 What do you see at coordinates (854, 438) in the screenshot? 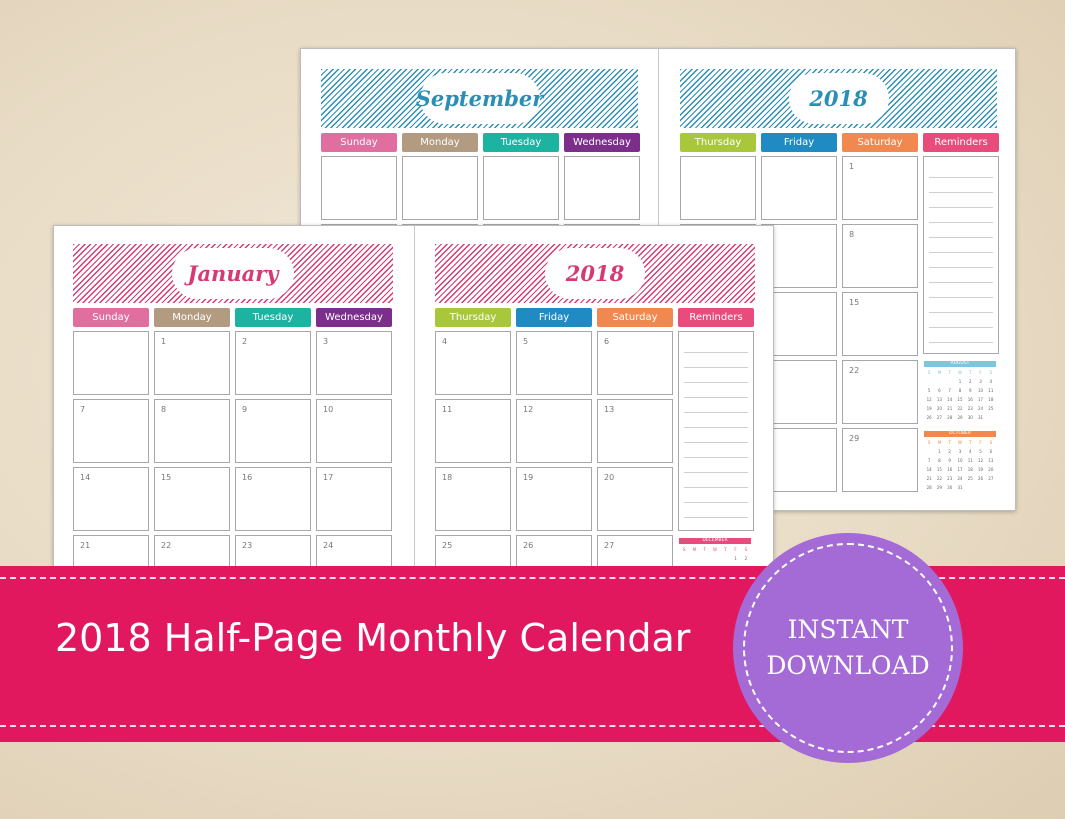
I see `date-number: 29` at bounding box center [854, 438].